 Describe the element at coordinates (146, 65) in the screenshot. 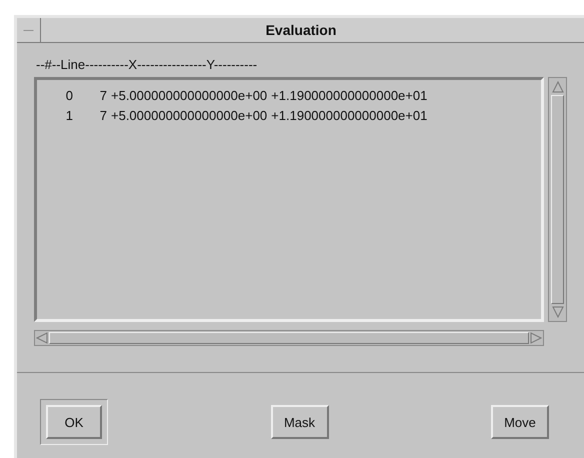

I see `column-header: --#--Line----------X----------------Y----------` at that location.